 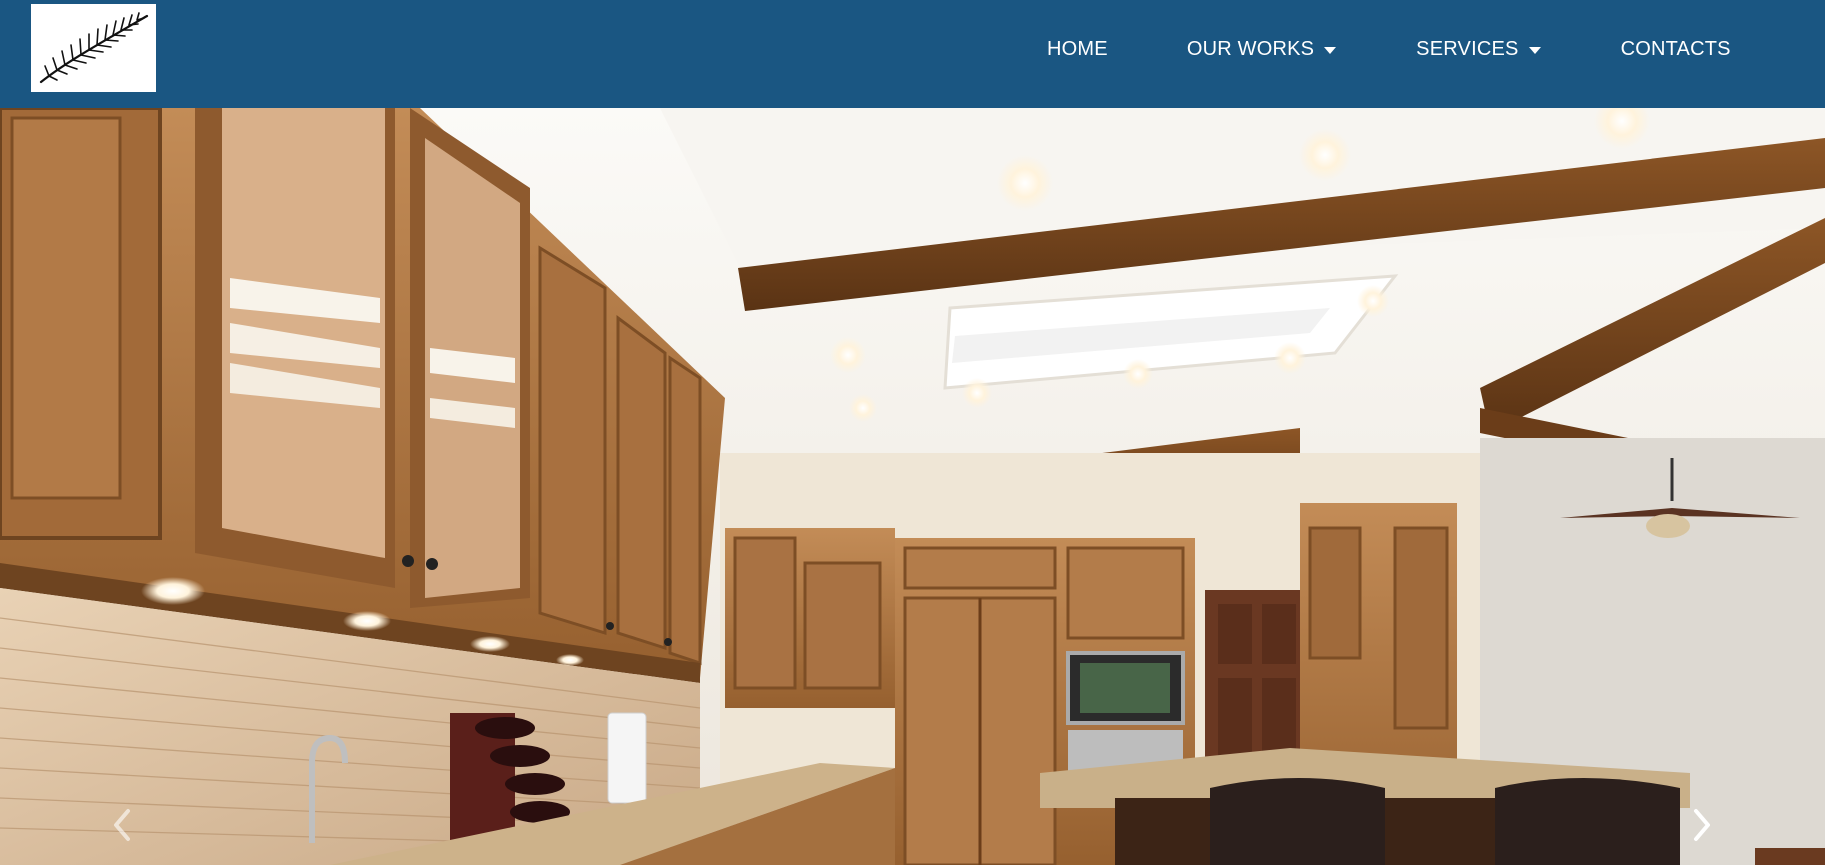 What do you see at coordinates (912, 54) in the screenshot?
I see `top-navbar: HOME OUR WORKS SERVICES CONTACTS` at bounding box center [912, 54].